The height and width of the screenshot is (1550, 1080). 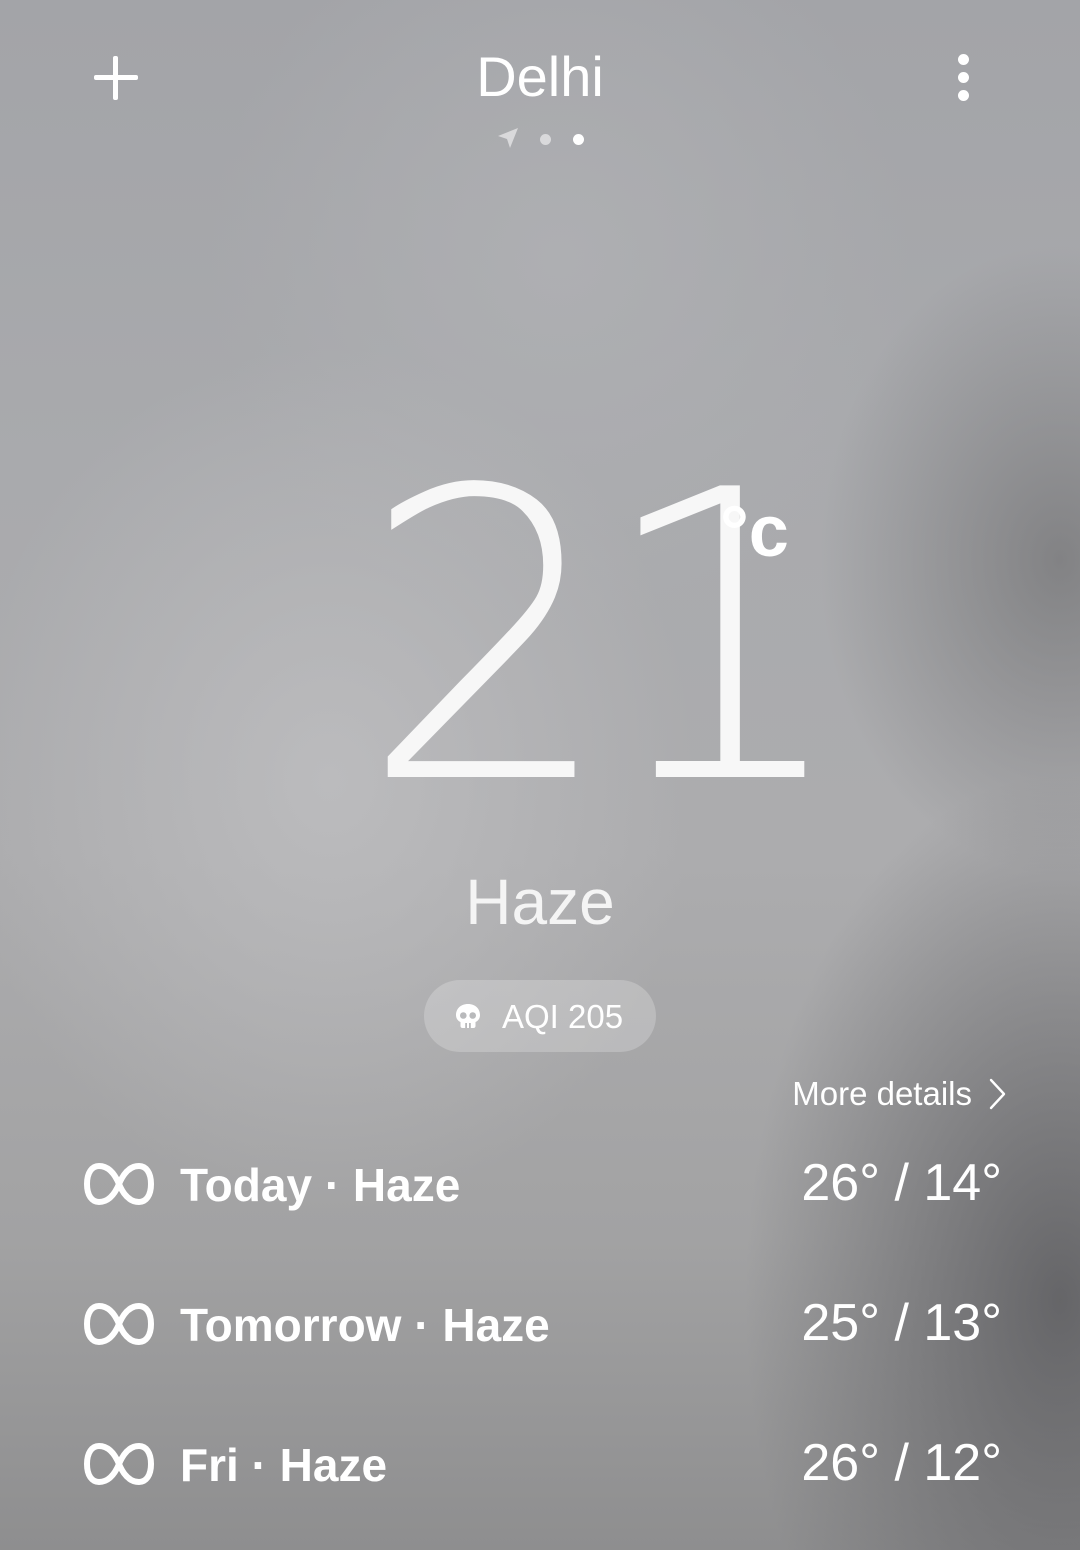 I want to click on location-page-indicator, so click(x=540, y=139).